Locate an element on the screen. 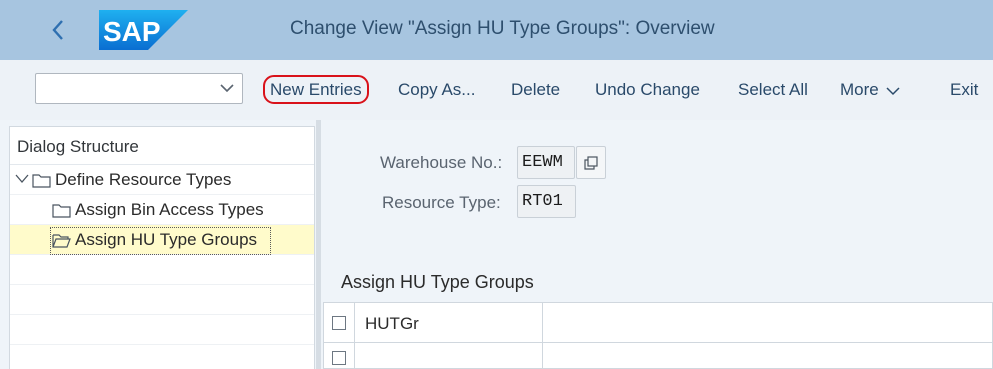 The width and height of the screenshot is (993, 369). row-checkbox is located at coordinates (339, 358).